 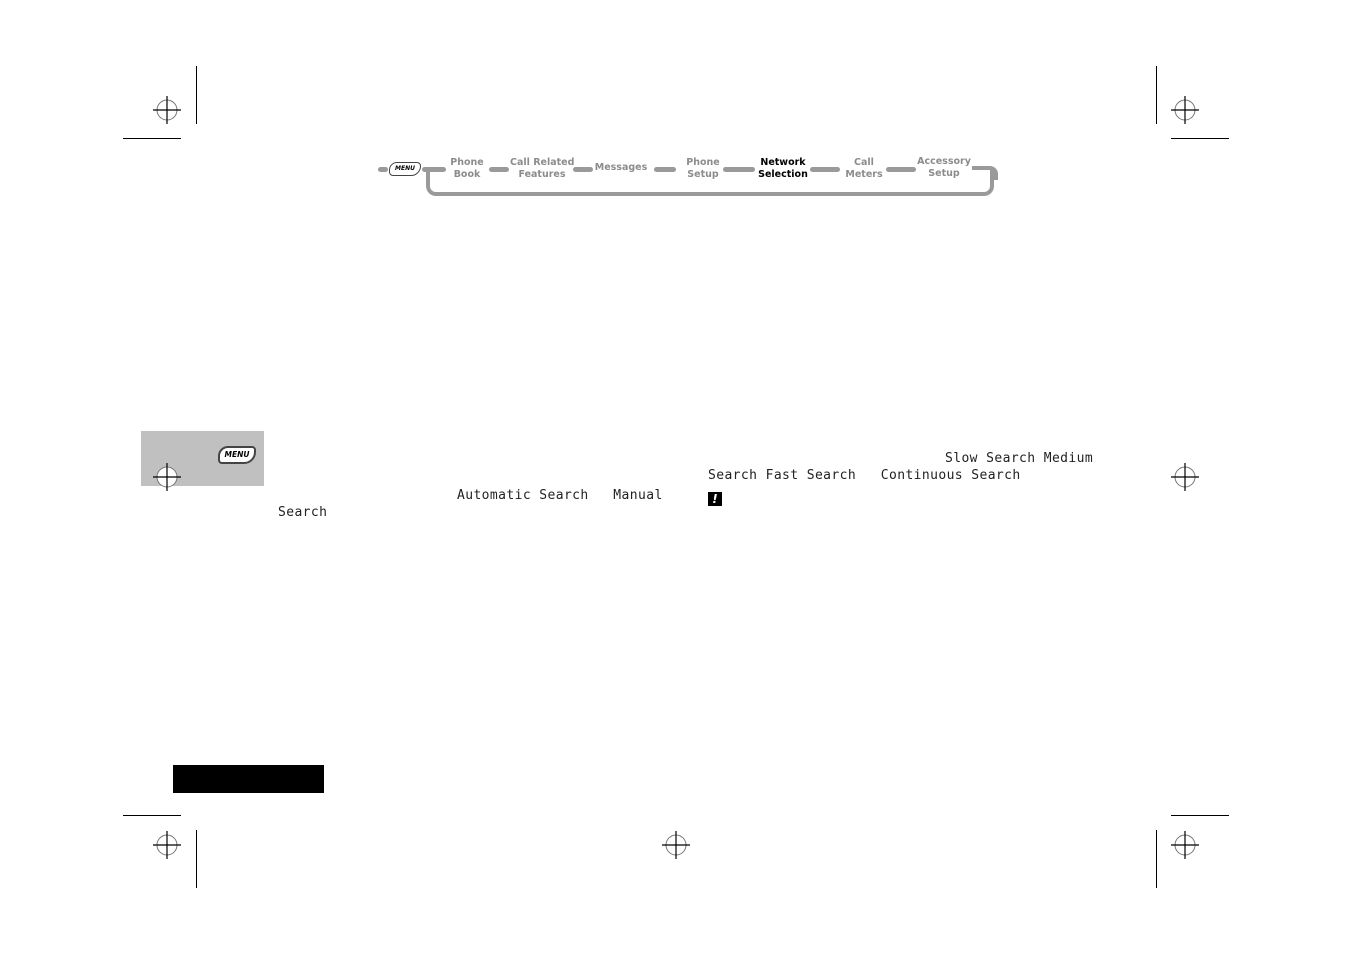 What do you see at coordinates (542, 174) in the screenshot?
I see `nav-item-line2: Features` at bounding box center [542, 174].